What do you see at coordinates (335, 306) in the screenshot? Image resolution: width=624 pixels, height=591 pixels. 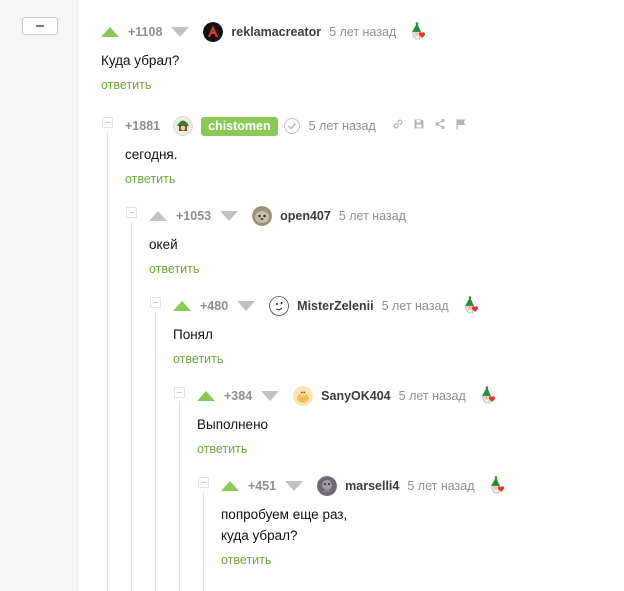 I see `username: MisterZelenii` at bounding box center [335, 306].